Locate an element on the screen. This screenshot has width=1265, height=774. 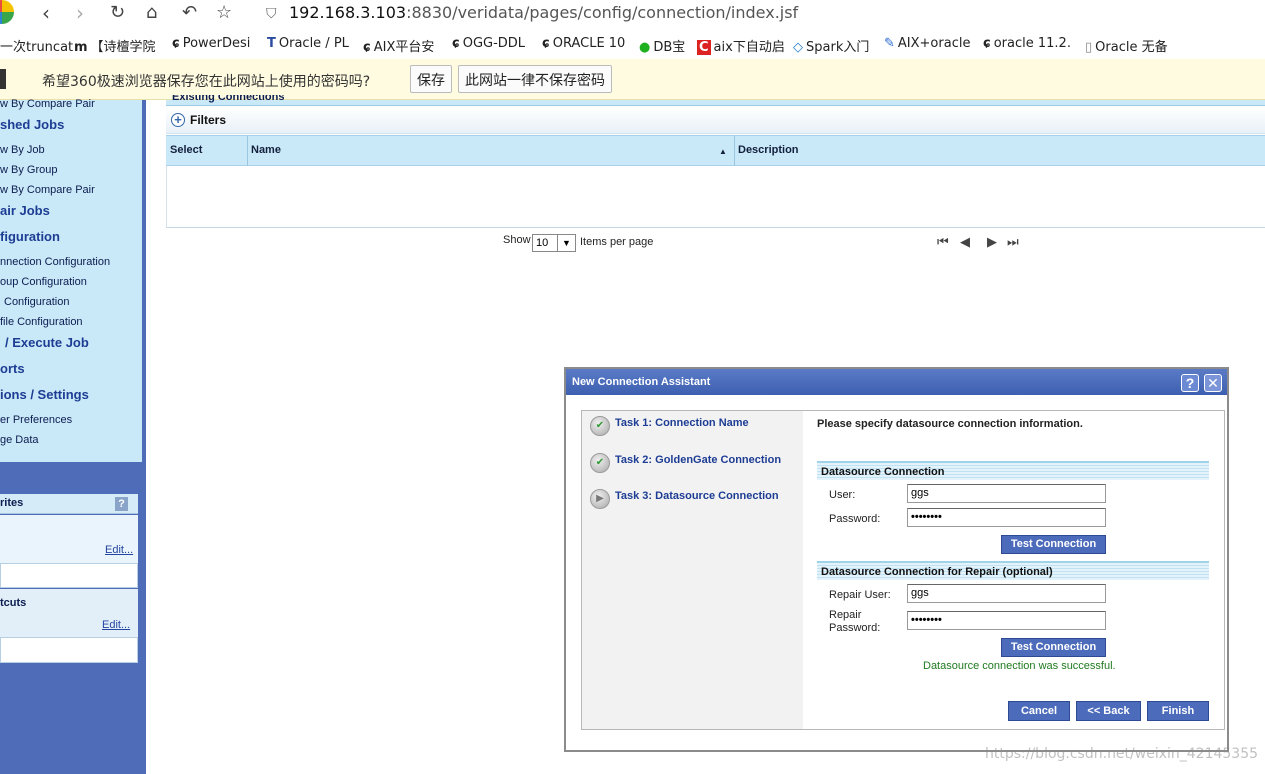
bookmark-item: ◇ Spark入门 is located at coordinates (831, 45).